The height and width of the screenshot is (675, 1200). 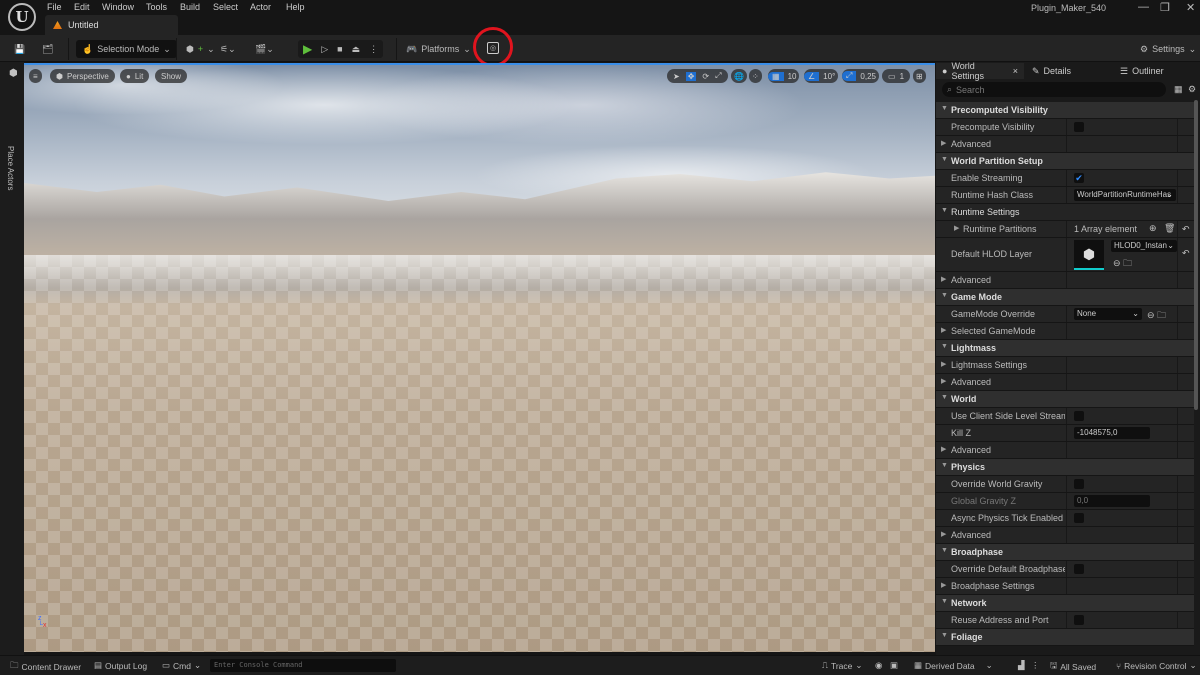 What do you see at coordinates (181, 665) in the screenshot?
I see `cmd-dropdown: ▭ Cmd ⌄` at bounding box center [181, 665].